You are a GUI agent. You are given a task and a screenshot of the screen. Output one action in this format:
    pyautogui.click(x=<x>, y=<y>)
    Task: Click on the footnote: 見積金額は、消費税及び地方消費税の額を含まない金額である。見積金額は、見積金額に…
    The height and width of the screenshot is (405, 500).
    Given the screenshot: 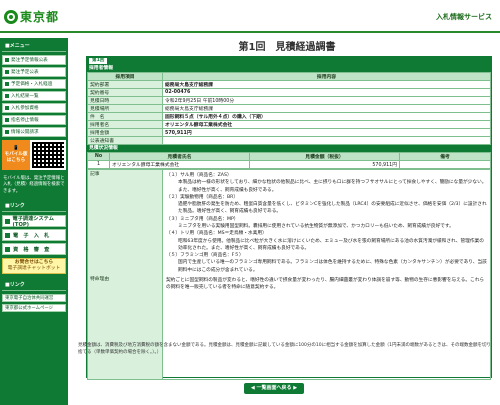 What is the action you would take?
    pyautogui.click(x=284, y=349)
    